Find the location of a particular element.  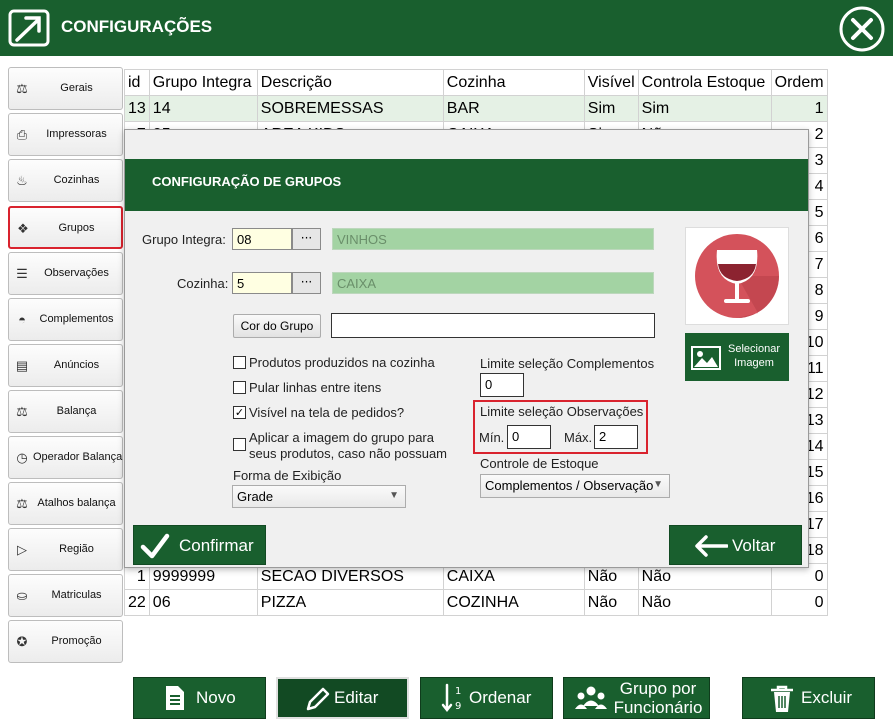

table-row: 13 14 SOBREMESSAS BAR Sim Sim 1 is located at coordinates (476, 108).